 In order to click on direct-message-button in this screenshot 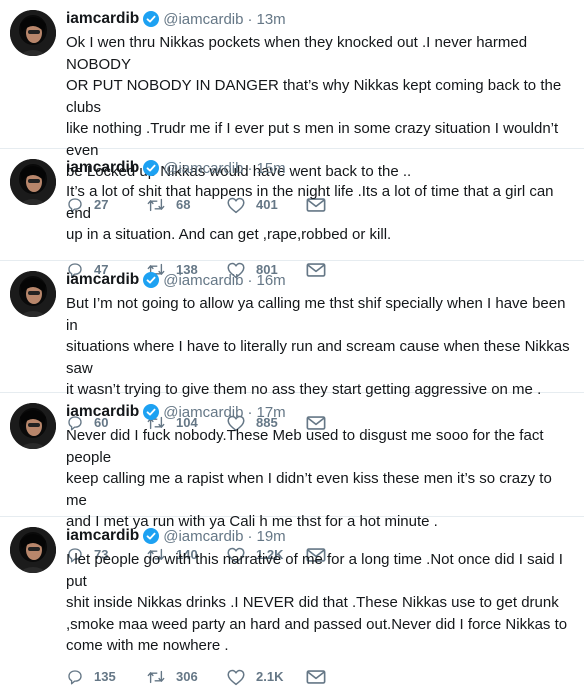, I will do `click(318, 677)`.